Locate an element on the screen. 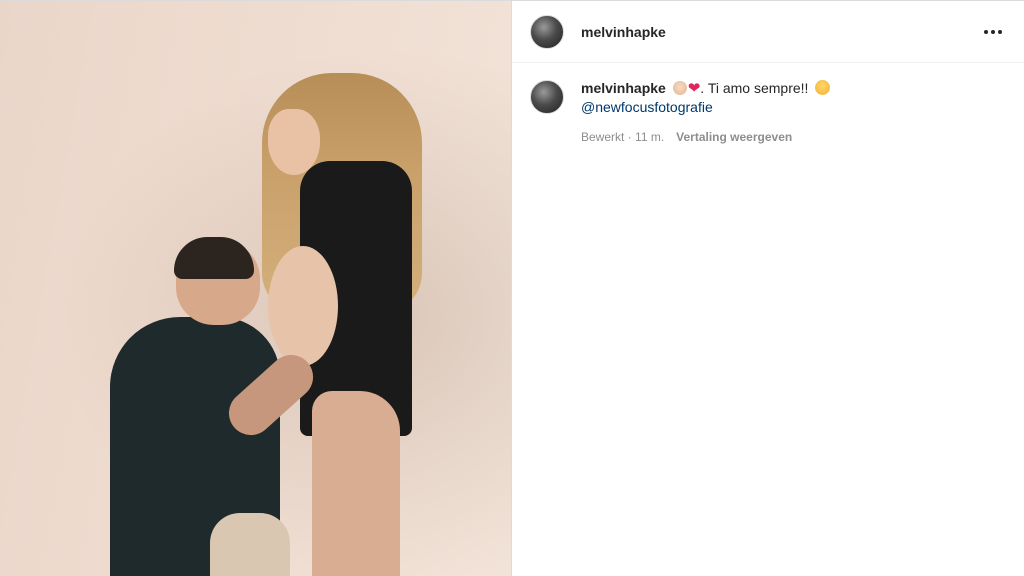 This screenshot has height=576, width=1024. caption-meta: Bewerkt · 11 m. Vertaling weergeven is located at coordinates (705, 137).